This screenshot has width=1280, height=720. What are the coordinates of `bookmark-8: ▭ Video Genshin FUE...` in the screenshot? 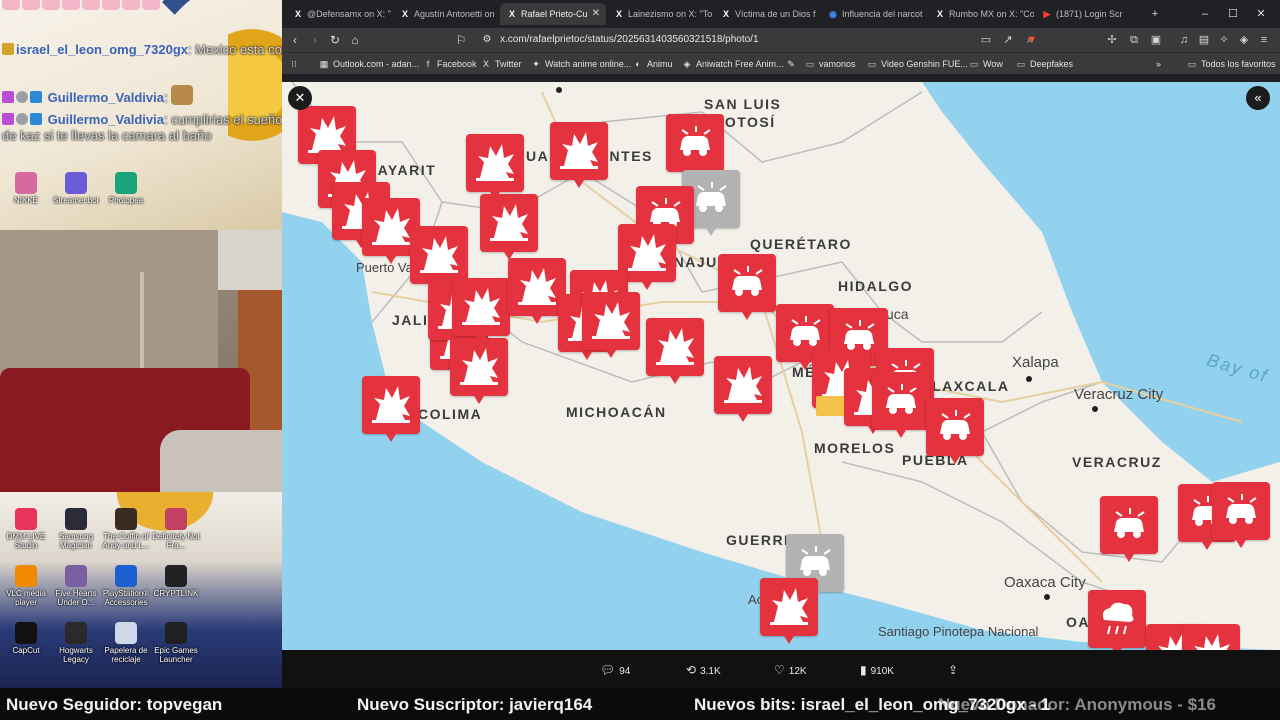 It's located at (917, 64).